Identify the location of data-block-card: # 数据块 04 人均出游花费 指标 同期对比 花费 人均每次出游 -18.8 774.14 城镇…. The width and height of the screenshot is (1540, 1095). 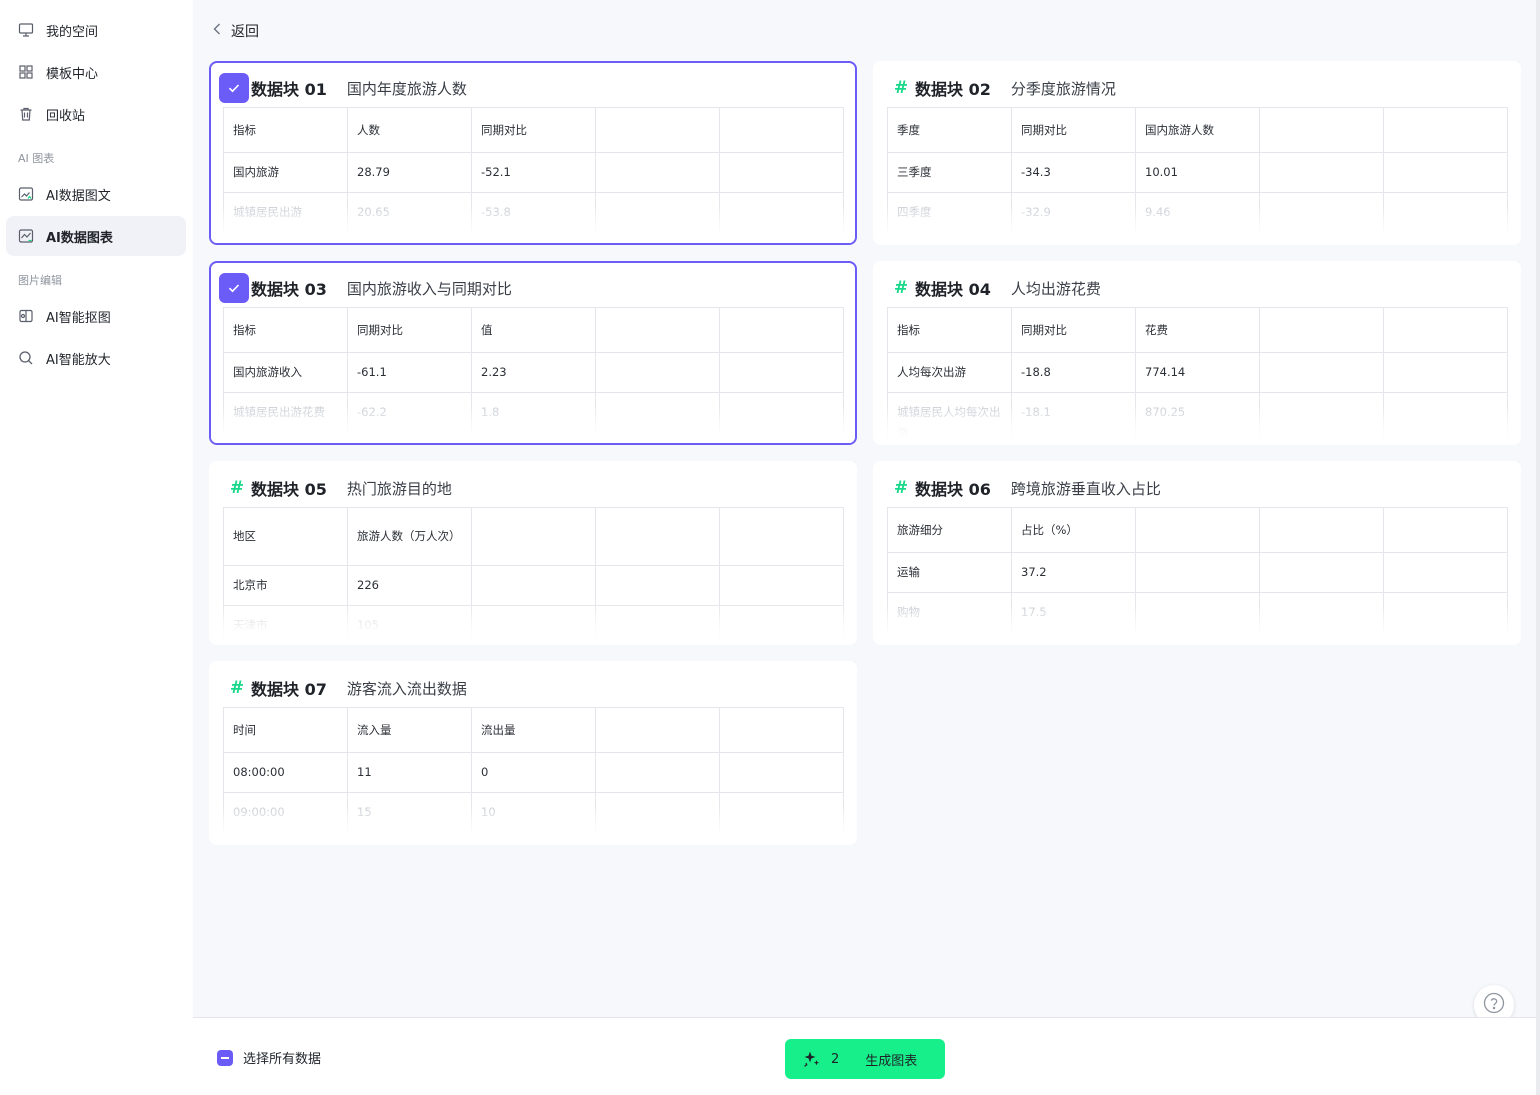
(1197, 353).